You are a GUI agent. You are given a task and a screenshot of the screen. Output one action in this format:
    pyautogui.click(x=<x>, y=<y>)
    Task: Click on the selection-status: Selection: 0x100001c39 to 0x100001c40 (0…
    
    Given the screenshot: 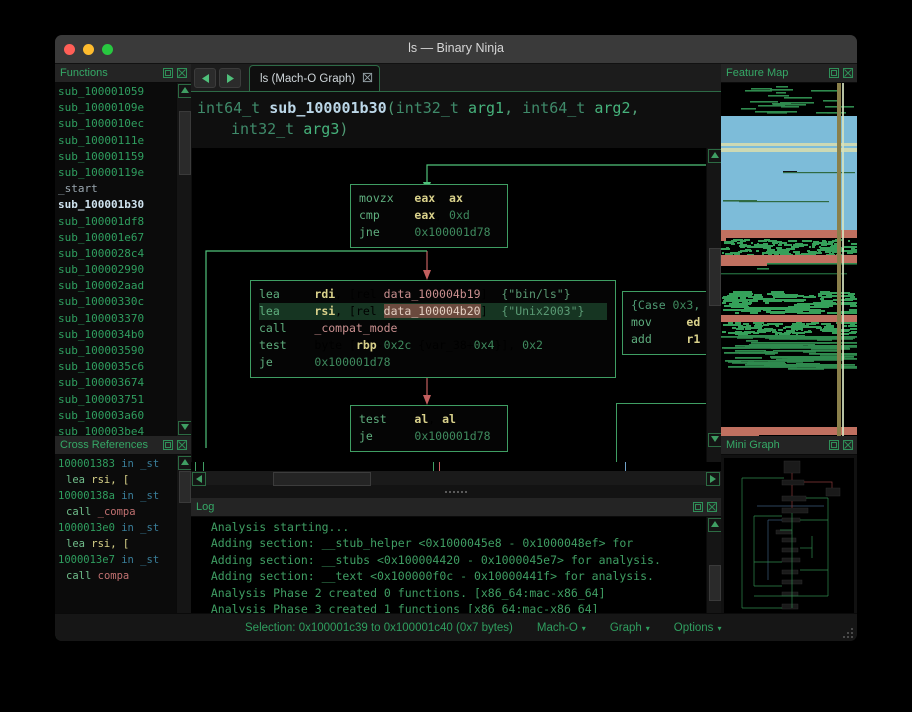 What is the action you would take?
    pyautogui.click(x=379, y=628)
    